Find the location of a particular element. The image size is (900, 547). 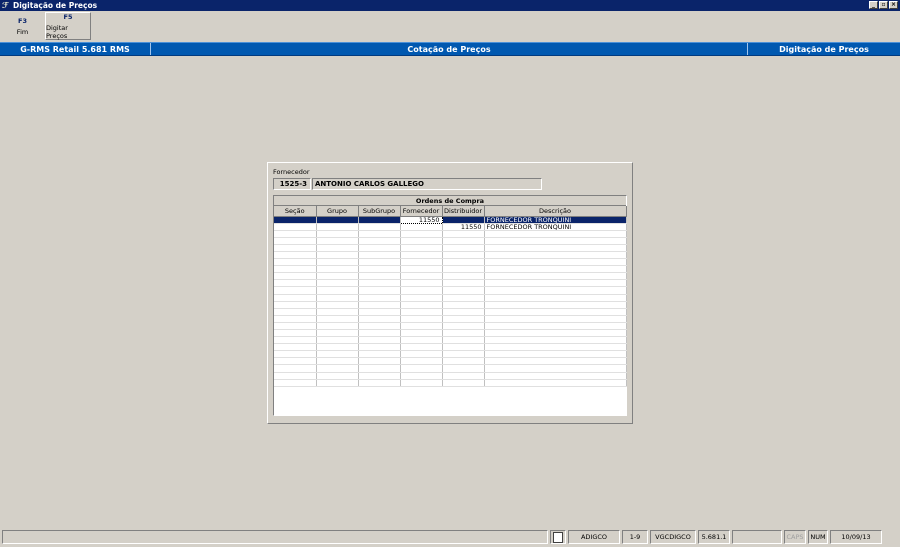

minimize-icon: _ is located at coordinates (873, 5).